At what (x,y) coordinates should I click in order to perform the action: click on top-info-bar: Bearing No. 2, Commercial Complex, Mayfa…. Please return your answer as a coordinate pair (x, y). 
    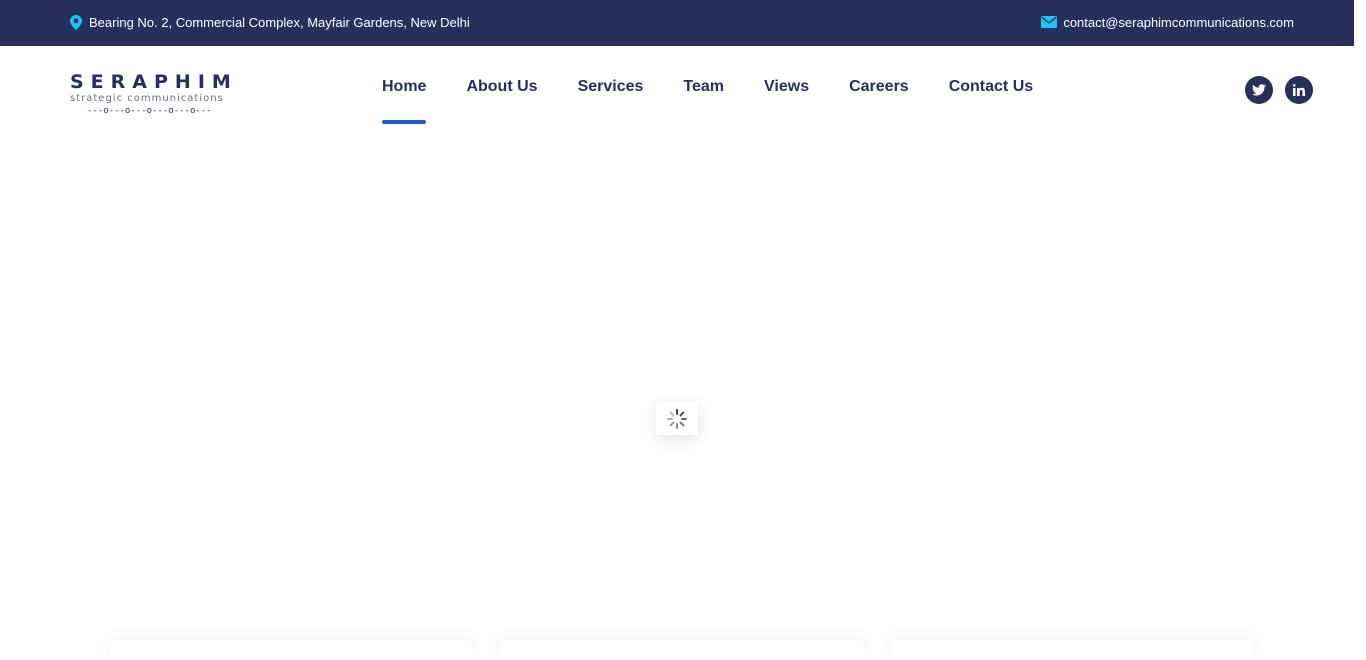
    Looking at the image, I should click on (677, 23).